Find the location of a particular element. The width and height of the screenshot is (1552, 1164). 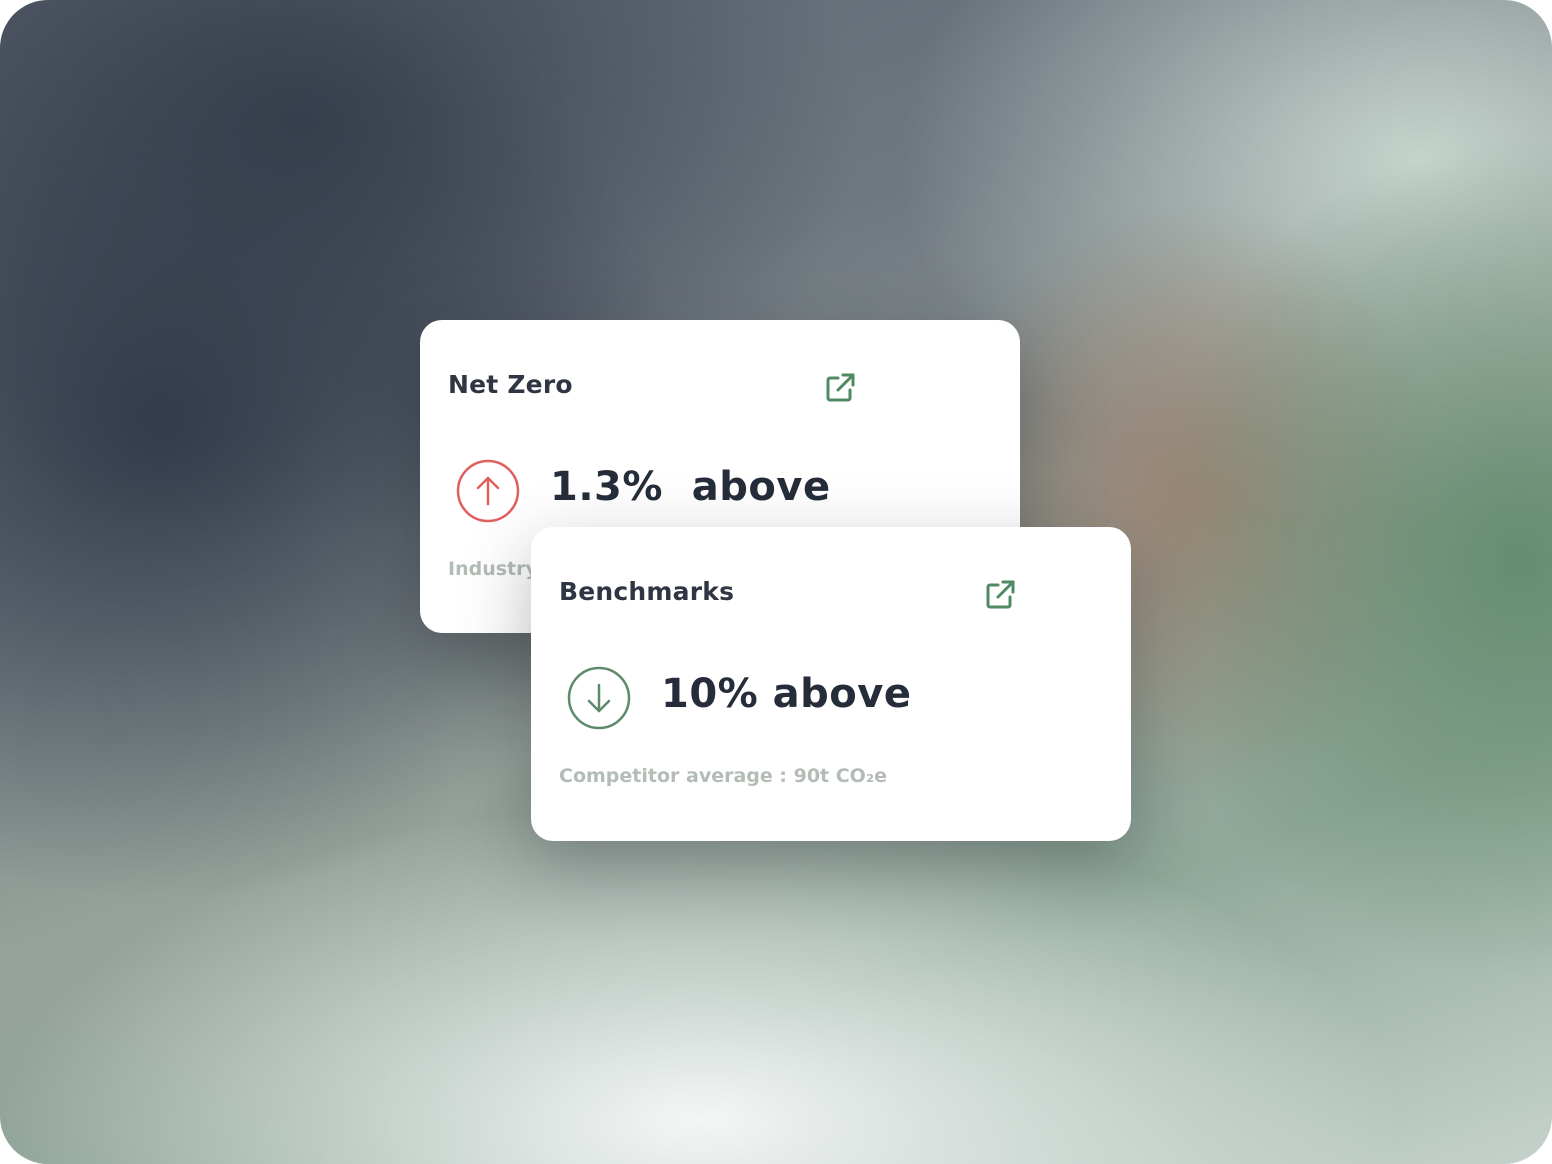

arrow-down-circle-icon is located at coordinates (599, 698).